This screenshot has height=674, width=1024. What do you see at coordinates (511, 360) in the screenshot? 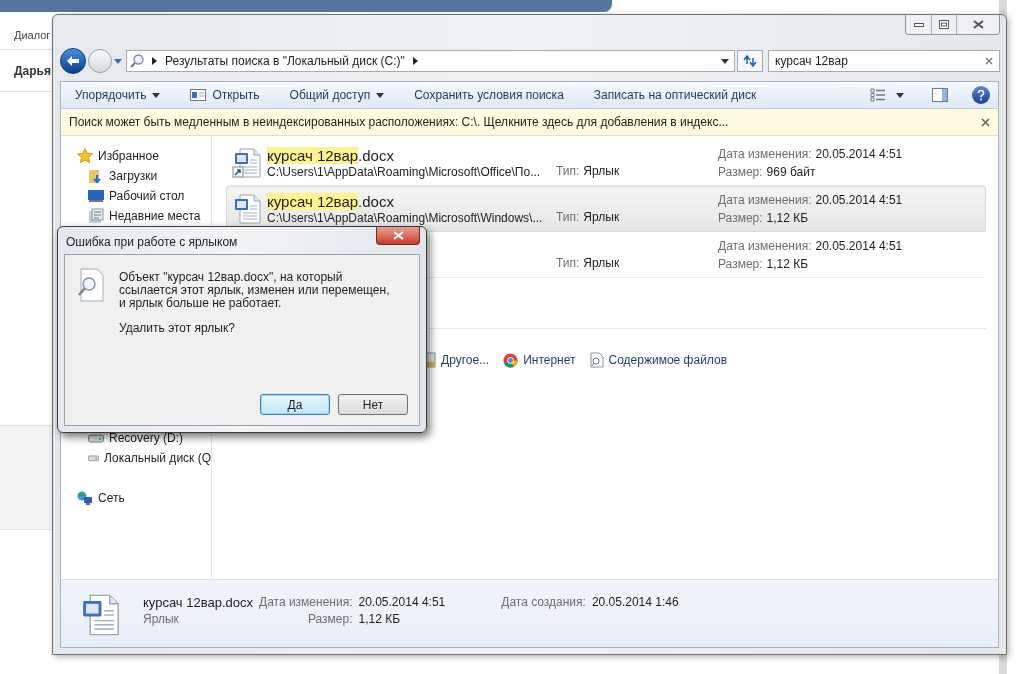
I see `browser-icon` at bounding box center [511, 360].